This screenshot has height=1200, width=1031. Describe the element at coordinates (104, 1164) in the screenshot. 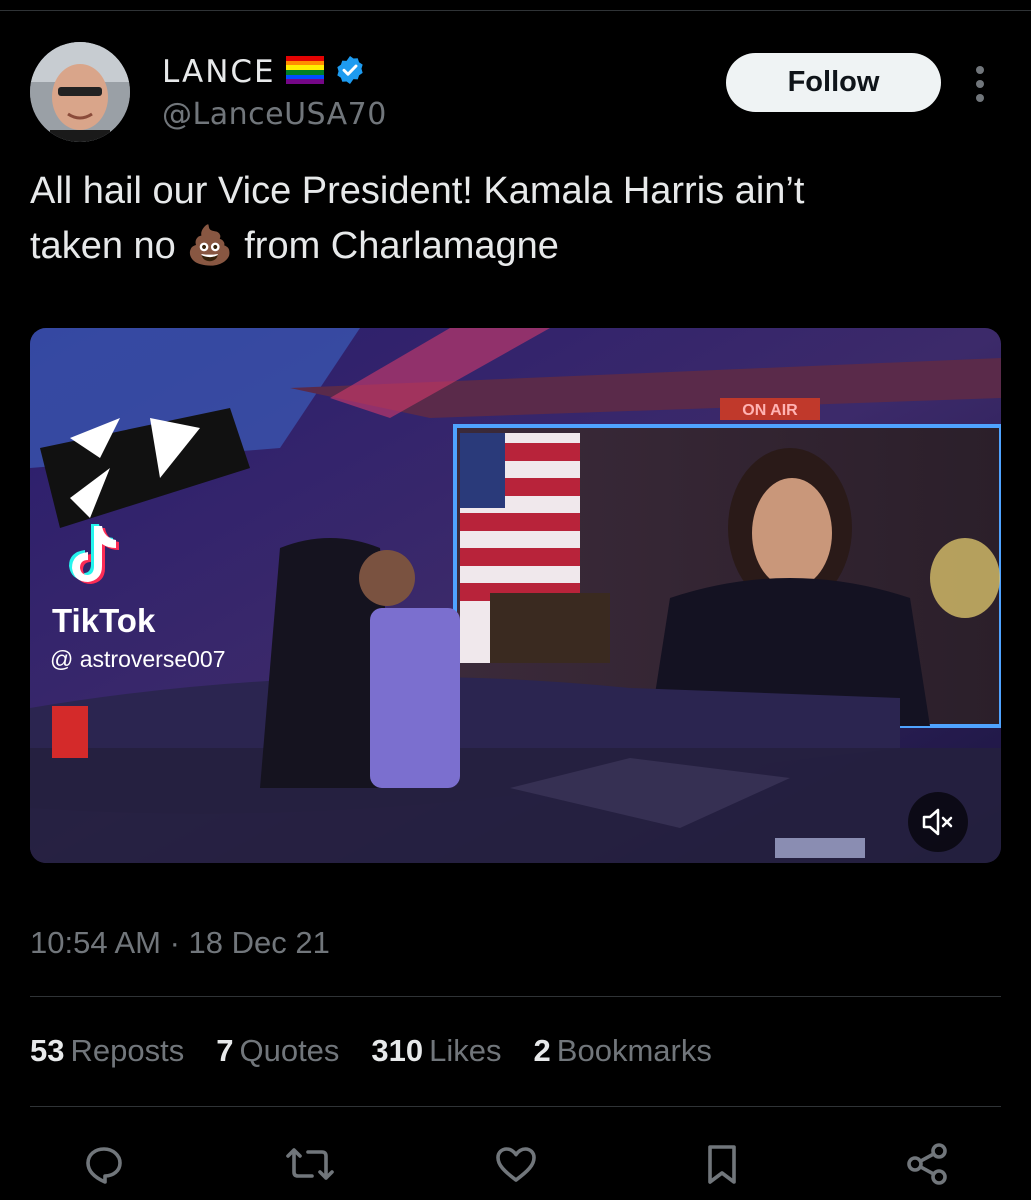

I see `reply-icon` at that location.